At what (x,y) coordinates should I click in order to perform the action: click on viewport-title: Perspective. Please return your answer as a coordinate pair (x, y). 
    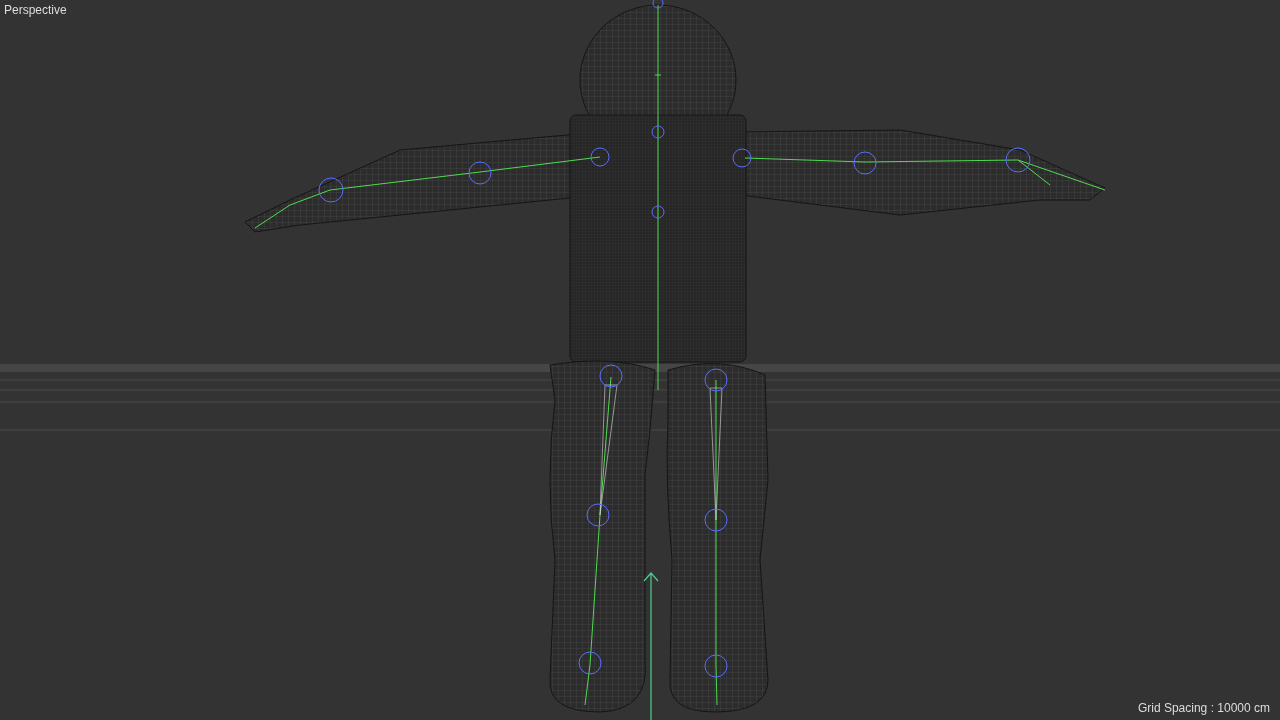
    Looking at the image, I should click on (35, 10).